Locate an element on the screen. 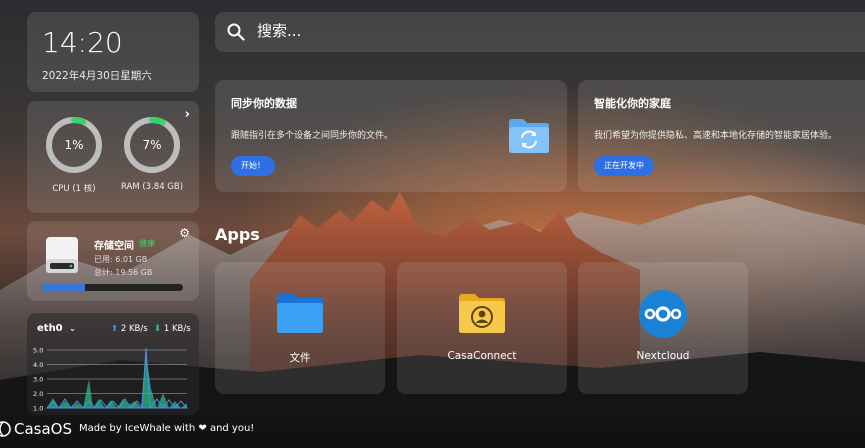 This screenshot has width=865, height=448. download-rate-value: 1 KB/s is located at coordinates (177, 329).